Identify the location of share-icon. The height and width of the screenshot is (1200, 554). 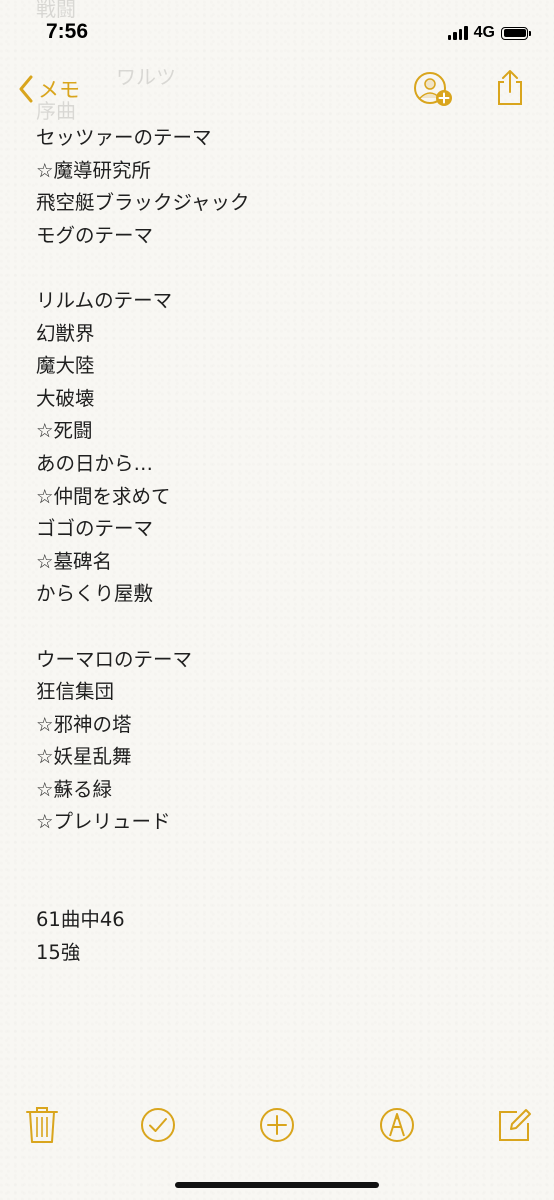
(510, 87).